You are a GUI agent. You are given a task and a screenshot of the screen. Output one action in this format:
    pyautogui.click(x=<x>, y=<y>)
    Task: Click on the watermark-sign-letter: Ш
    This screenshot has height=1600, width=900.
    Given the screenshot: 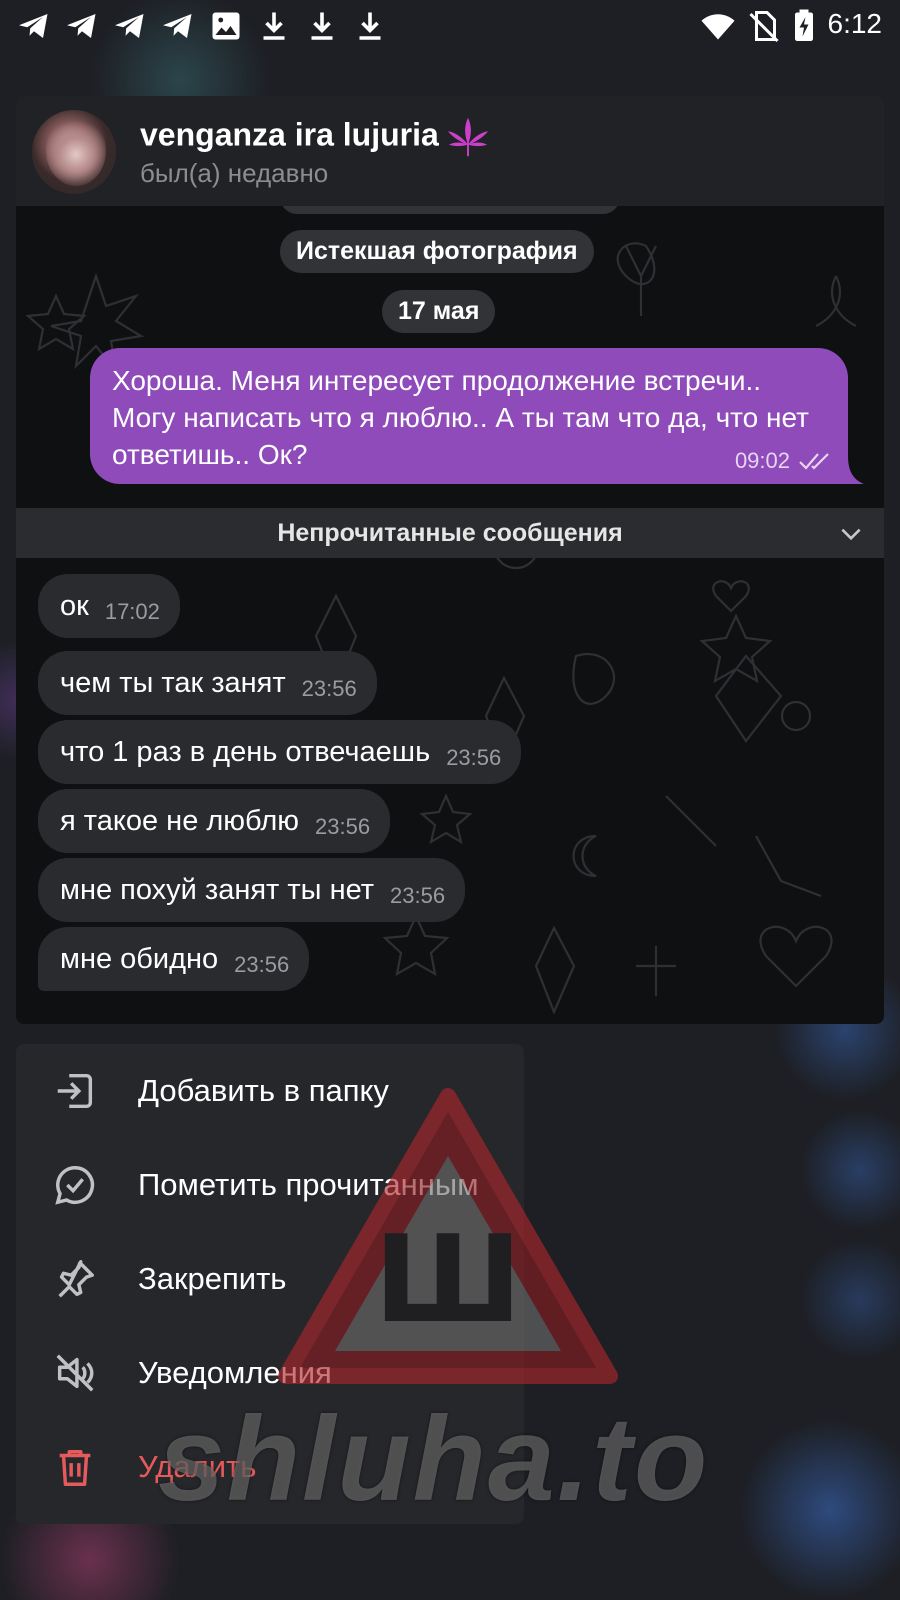 What is the action you would take?
    pyautogui.click(x=448, y=1280)
    